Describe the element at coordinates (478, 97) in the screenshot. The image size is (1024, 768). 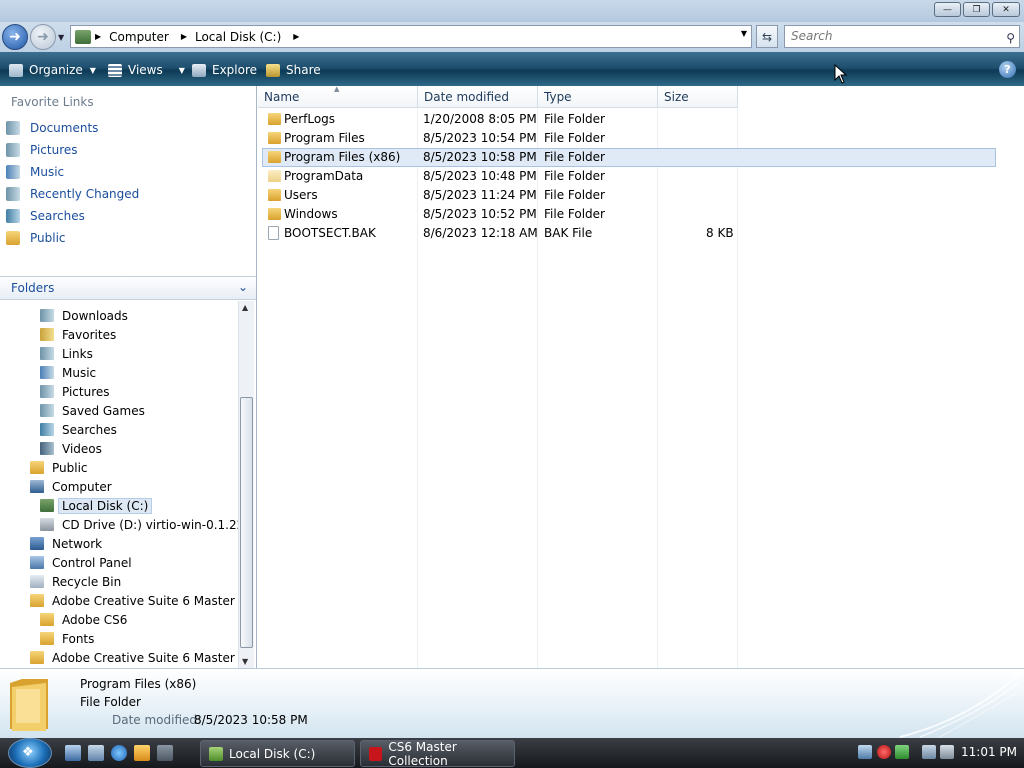
I see `column-header-date-modified: Date modified` at that location.